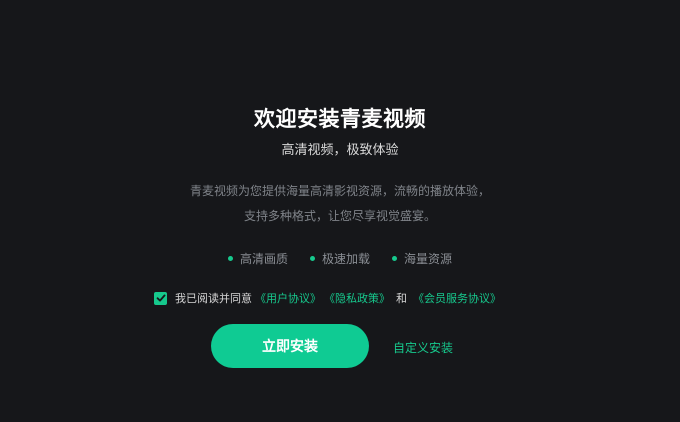 The image size is (680, 422). I want to click on user-agreement-link: 《用户协议》, so click(288, 298).